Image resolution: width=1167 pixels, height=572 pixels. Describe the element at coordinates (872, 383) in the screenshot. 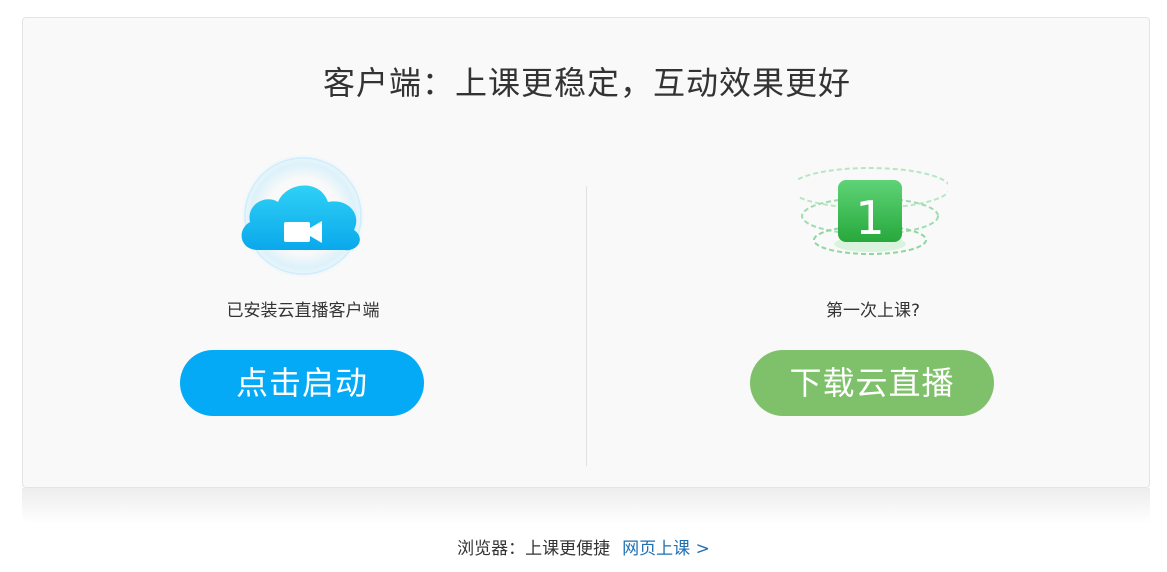

I see `download-button: 下载云直播` at that location.